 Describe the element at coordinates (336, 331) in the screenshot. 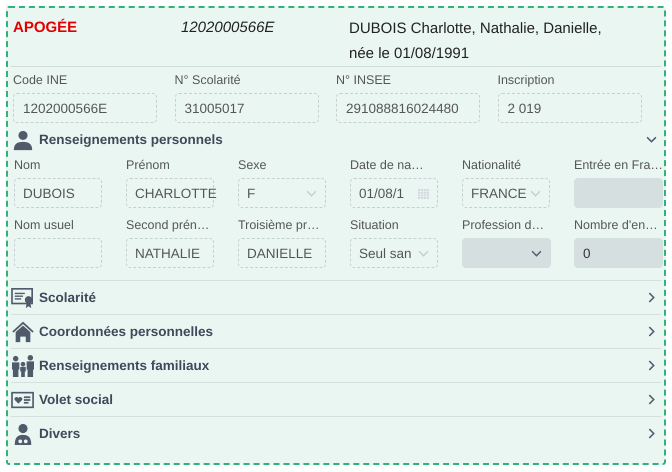

I see `section-header: Coordonnées personnelles` at that location.